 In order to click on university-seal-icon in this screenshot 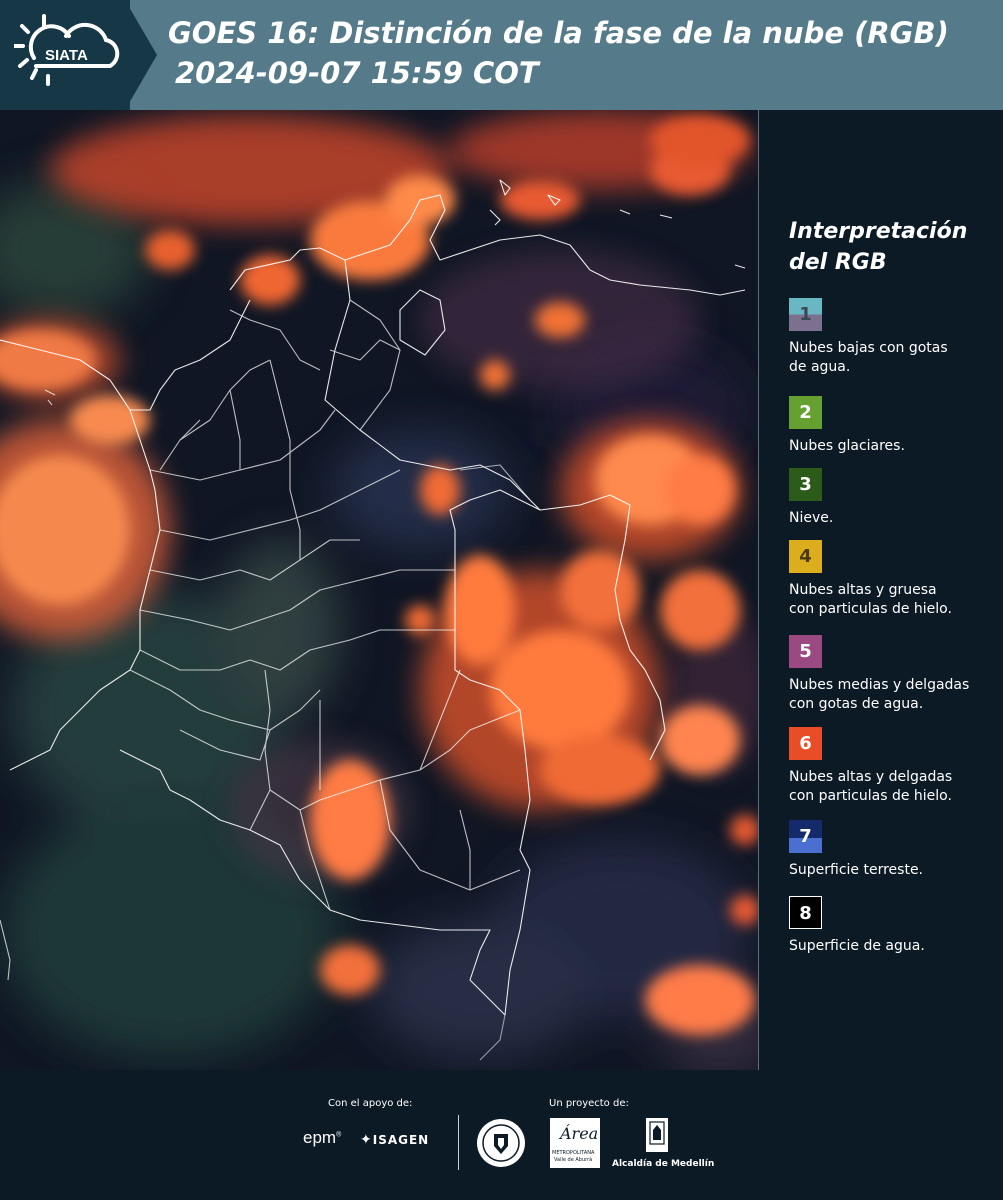, I will do `click(501, 1143)`.